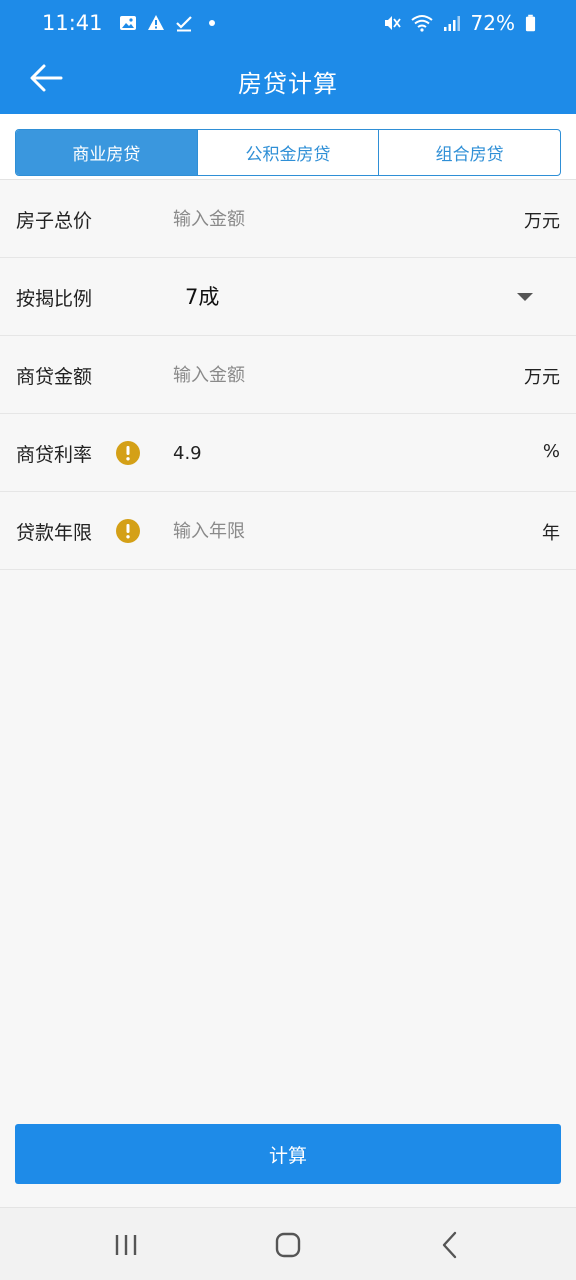  What do you see at coordinates (54, 299) in the screenshot?
I see `down-ratio-label: 按揭比例` at bounding box center [54, 299].